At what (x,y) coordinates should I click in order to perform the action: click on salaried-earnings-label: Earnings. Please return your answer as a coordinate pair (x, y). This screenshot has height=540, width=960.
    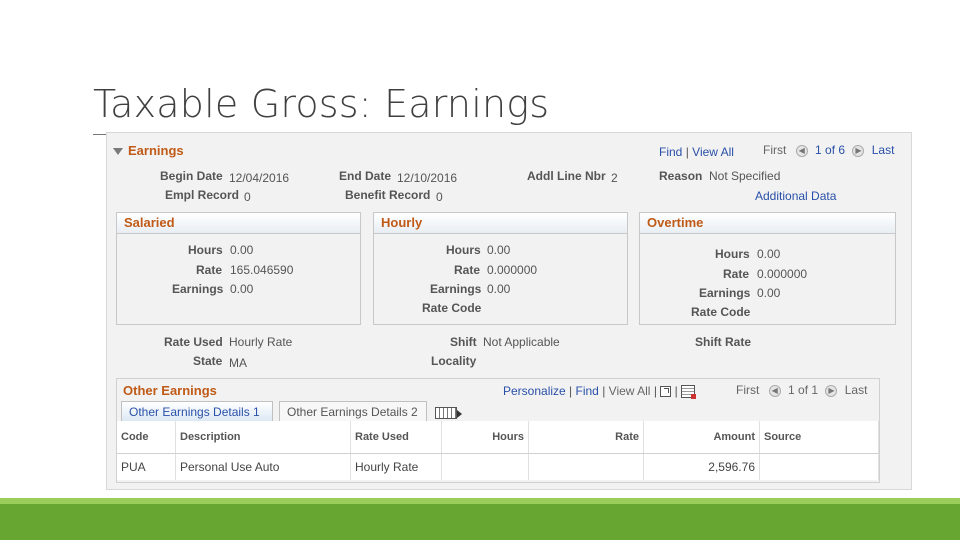
    Looking at the image, I should click on (198, 289).